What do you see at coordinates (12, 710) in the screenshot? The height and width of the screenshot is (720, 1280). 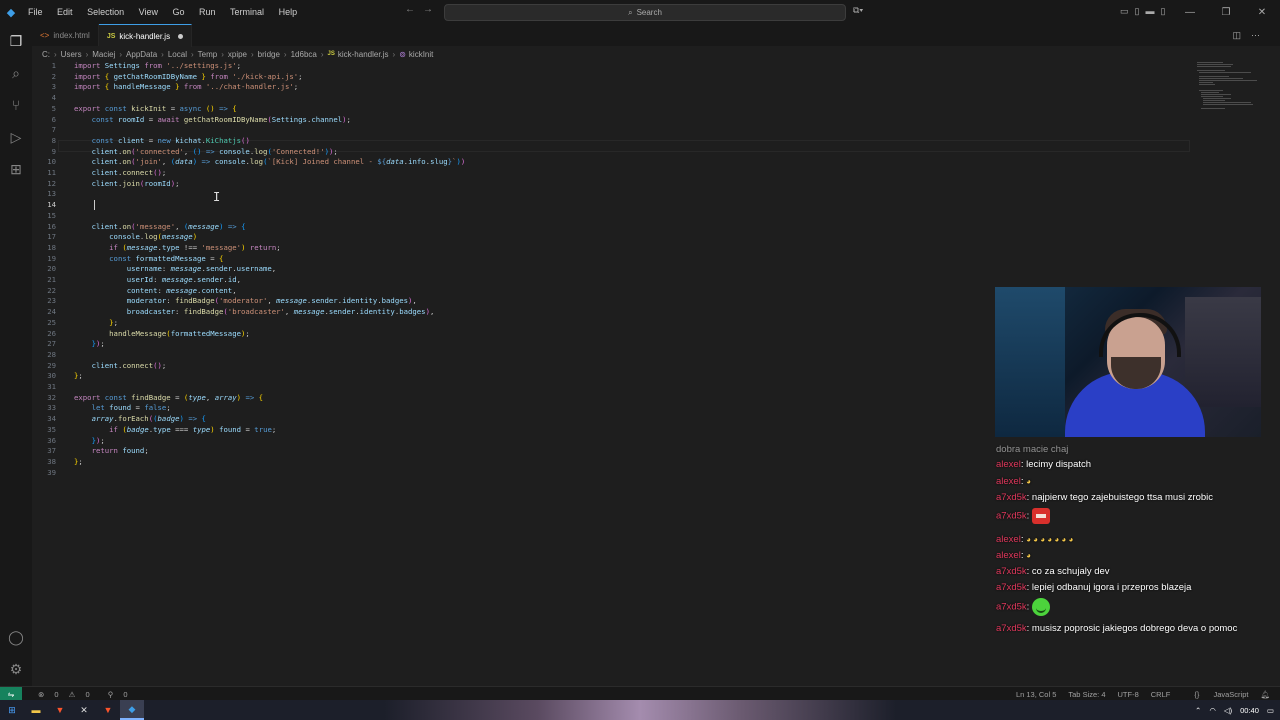 I see `windows-start-icon: ⊞` at bounding box center [12, 710].